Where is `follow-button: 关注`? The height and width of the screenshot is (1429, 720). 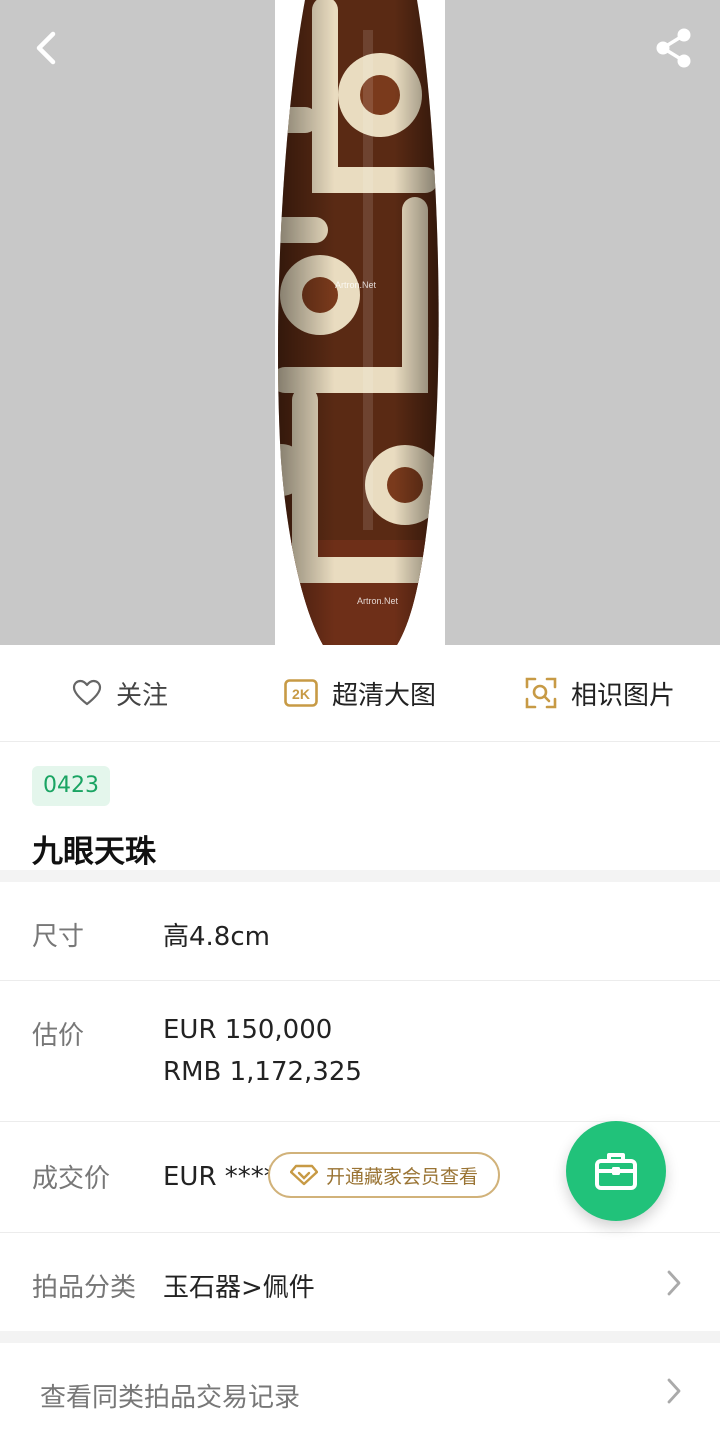
follow-button: 关注 is located at coordinates (120, 693).